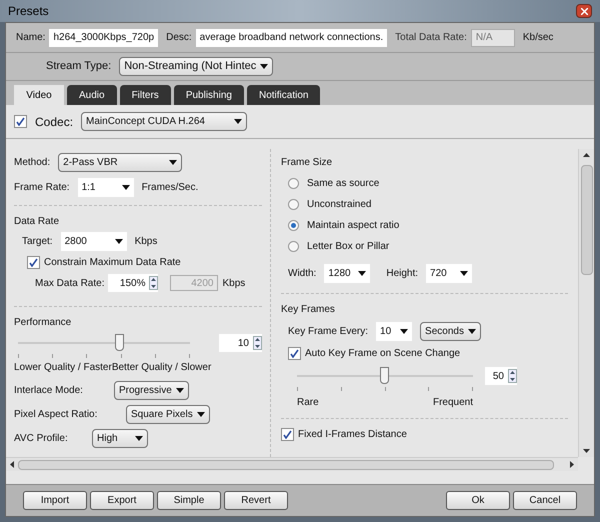 This screenshot has height=522, width=600. What do you see at coordinates (42, 188) in the screenshot?
I see `field-label: Frame Rate:` at bounding box center [42, 188].